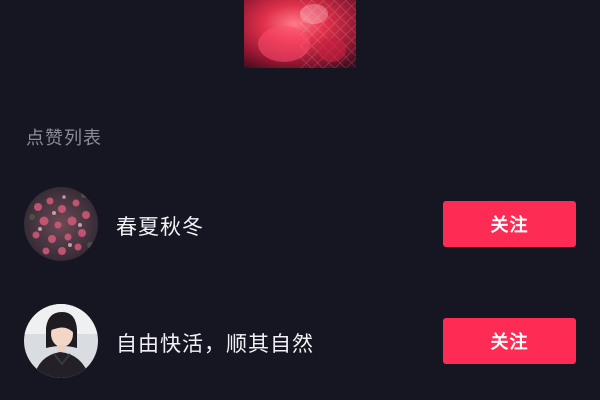 This screenshot has height=400, width=600. I want to click on user-name: 自由快活，顺其自然, so click(215, 343).